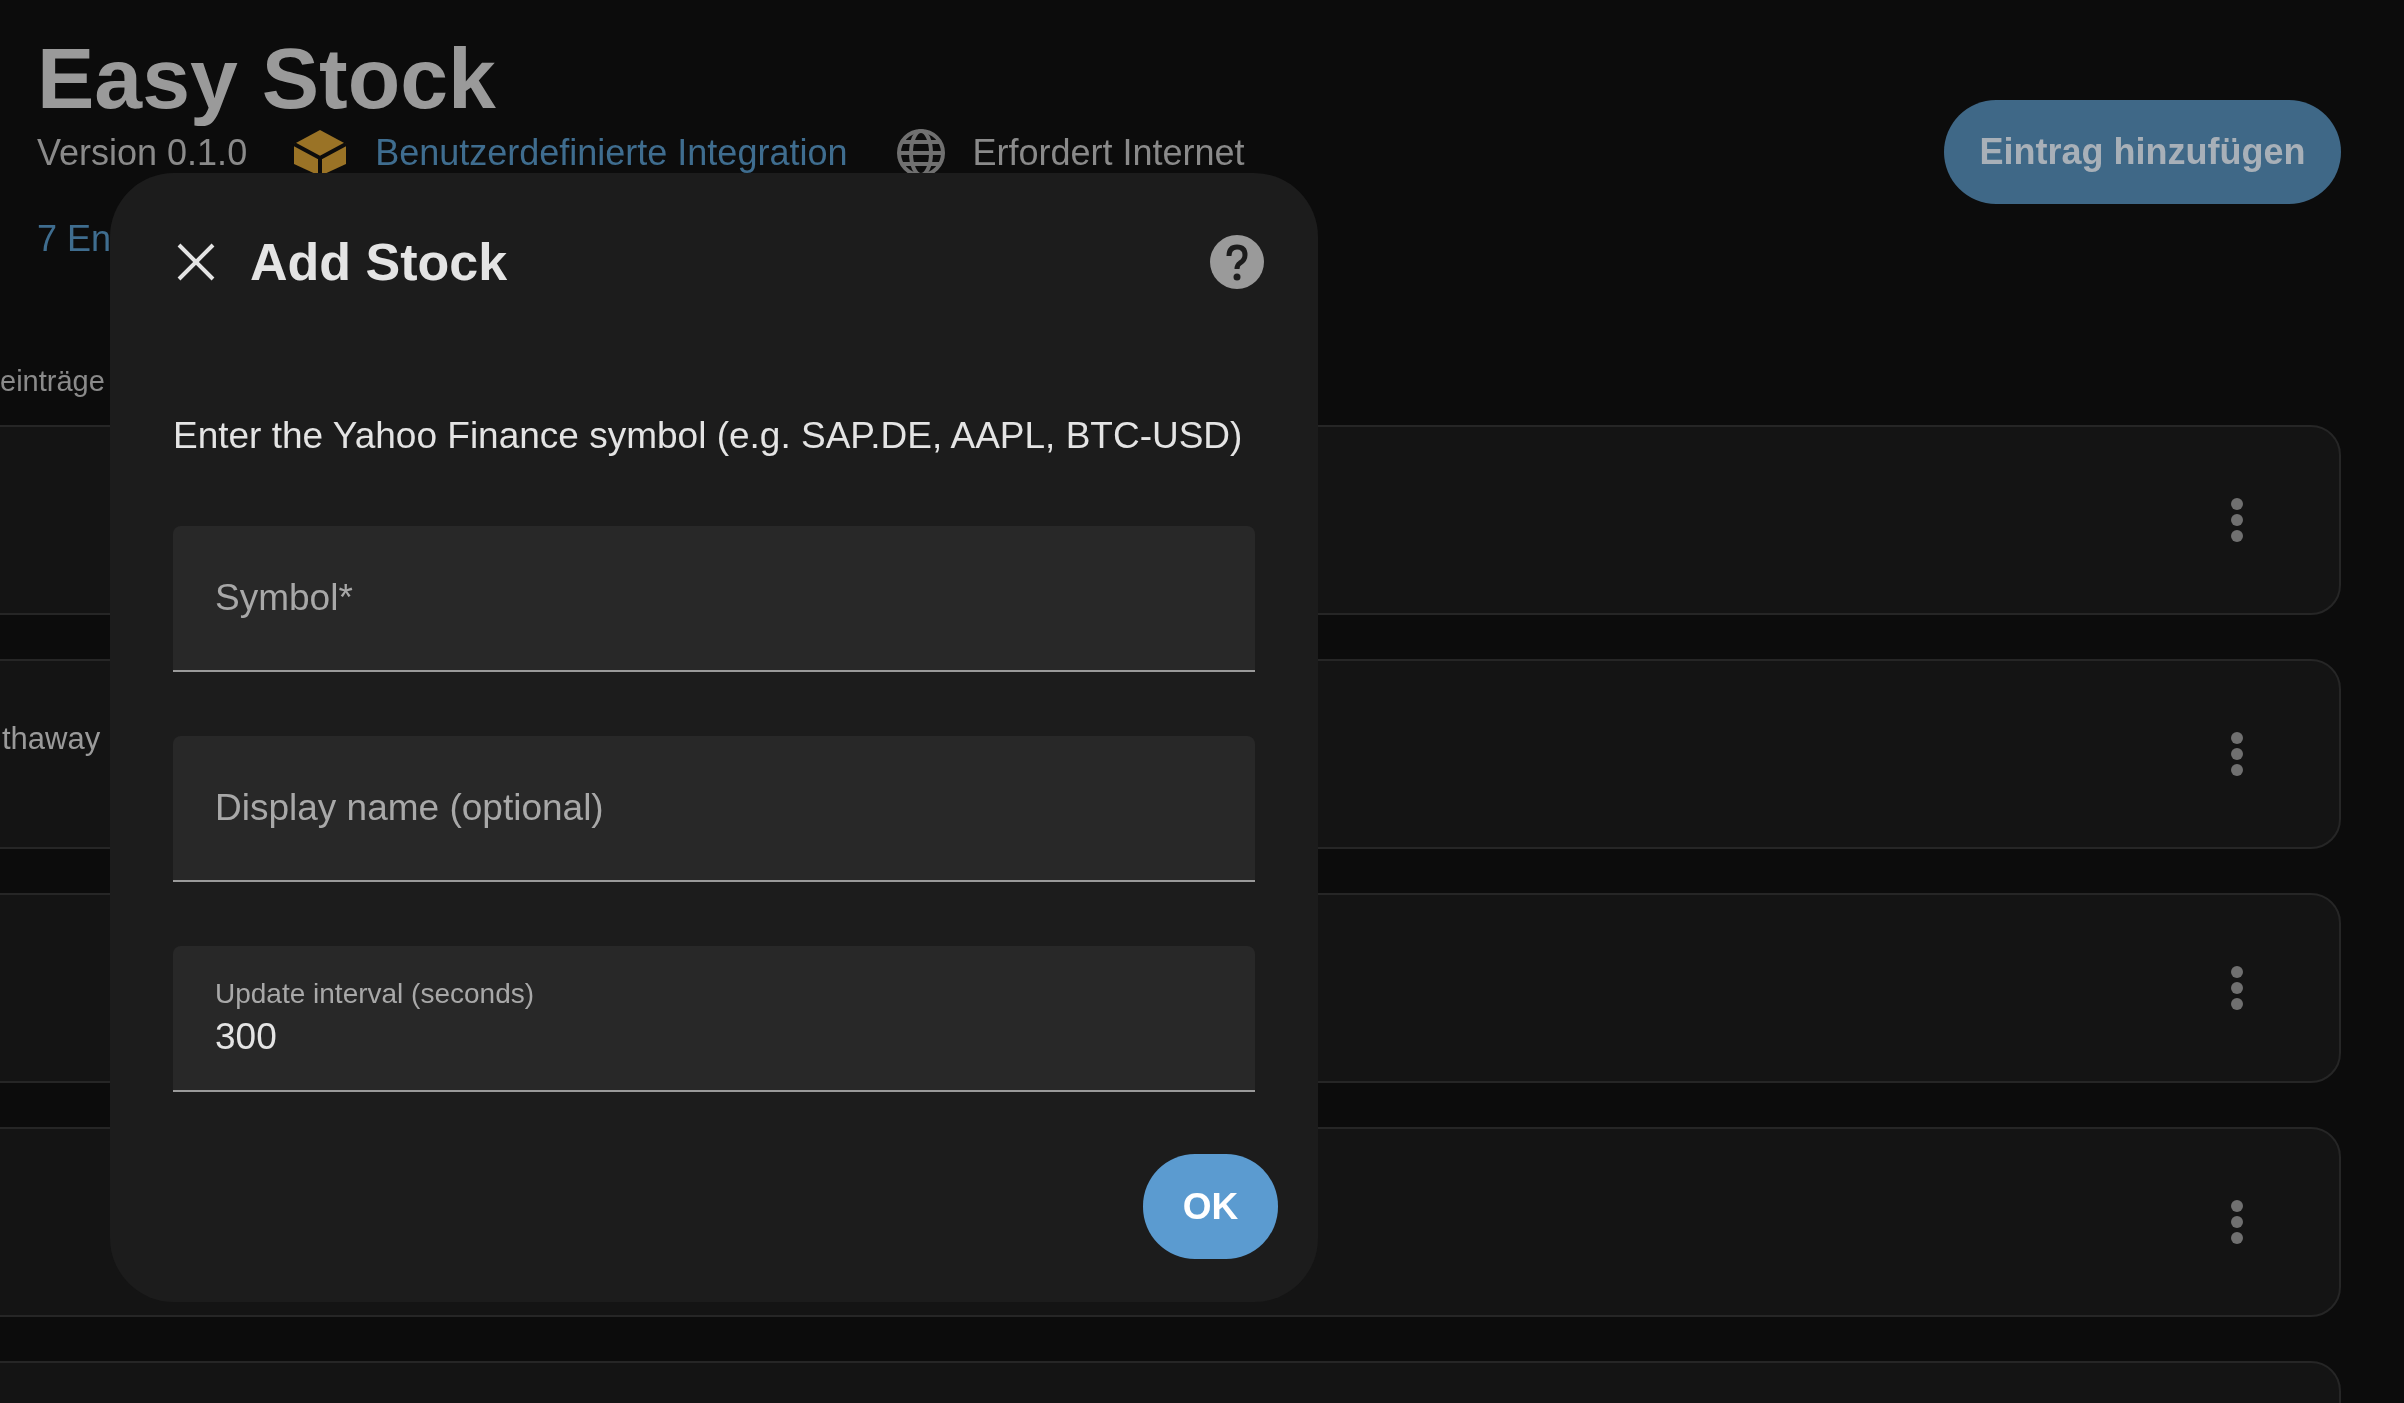 This screenshot has width=2404, height=1403. What do you see at coordinates (410, 808) in the screenshot?
I see `field-label: Display name (optional)` at bounding box center [410, 808].